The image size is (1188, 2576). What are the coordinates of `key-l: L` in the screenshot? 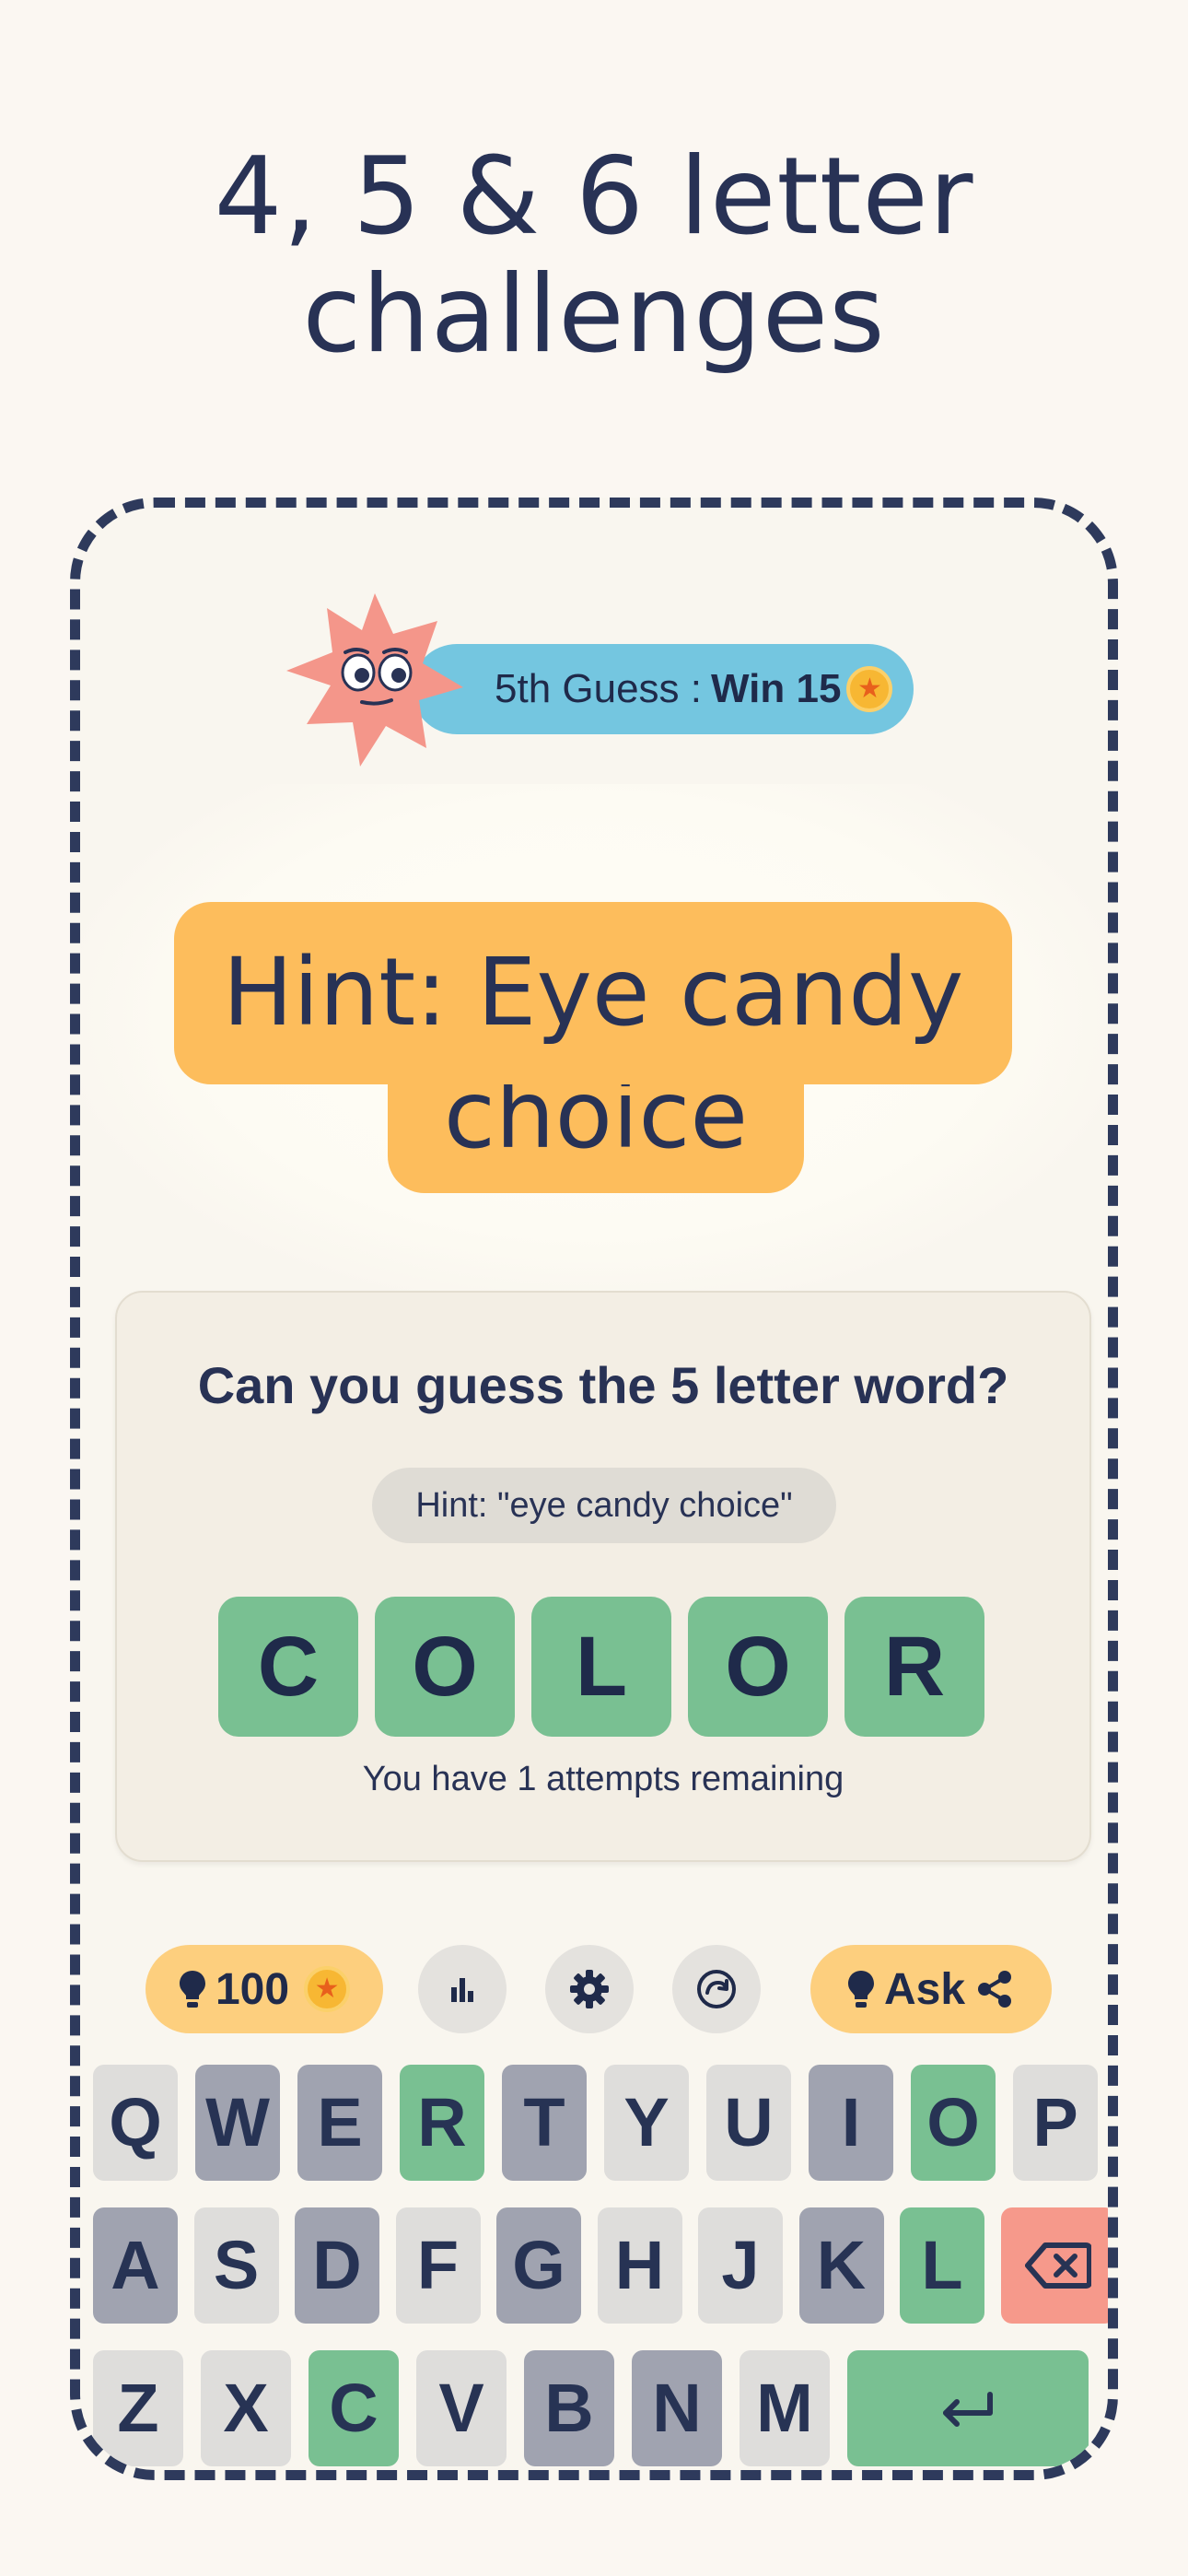 It's located at (942, 2265).